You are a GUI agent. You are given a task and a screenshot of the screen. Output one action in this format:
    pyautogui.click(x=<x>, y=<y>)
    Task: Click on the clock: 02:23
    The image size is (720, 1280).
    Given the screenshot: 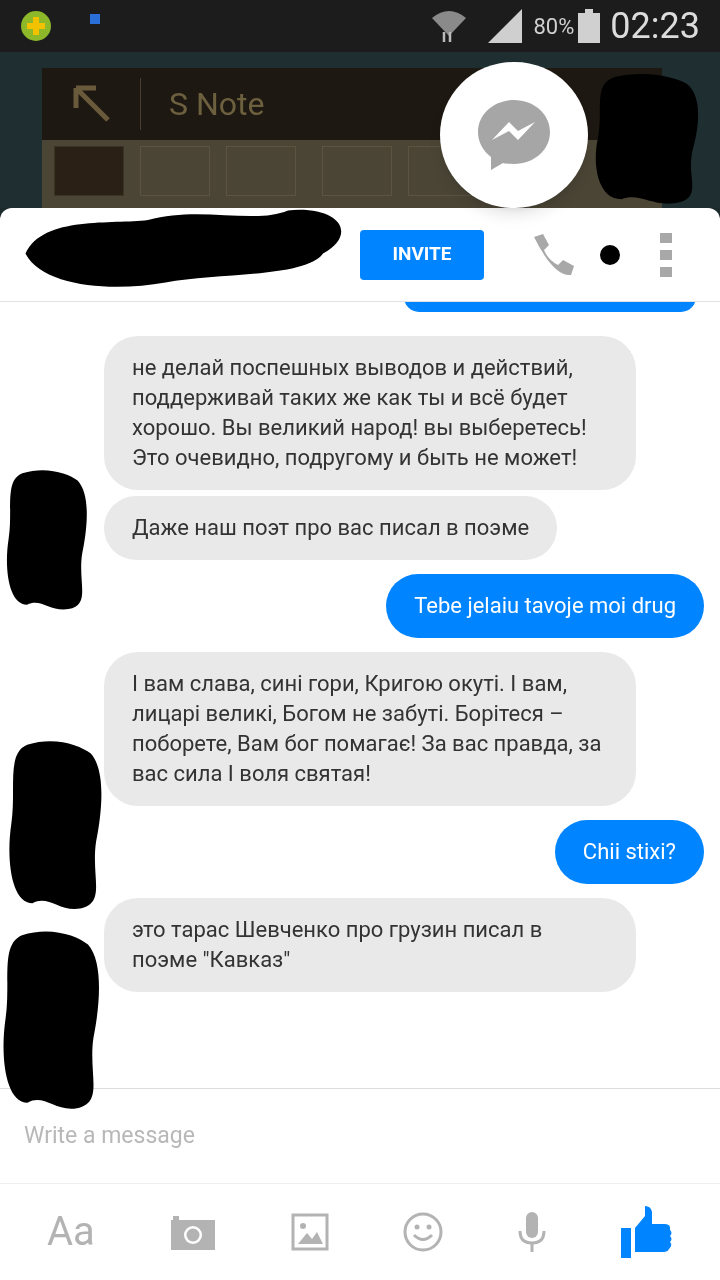 What is the action you would take?
    pyautogui.click(x=655, y=26)
    